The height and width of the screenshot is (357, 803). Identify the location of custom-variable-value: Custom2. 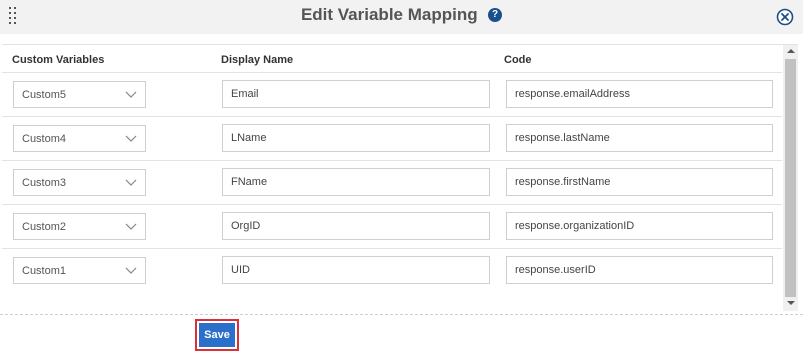
(44, 227).